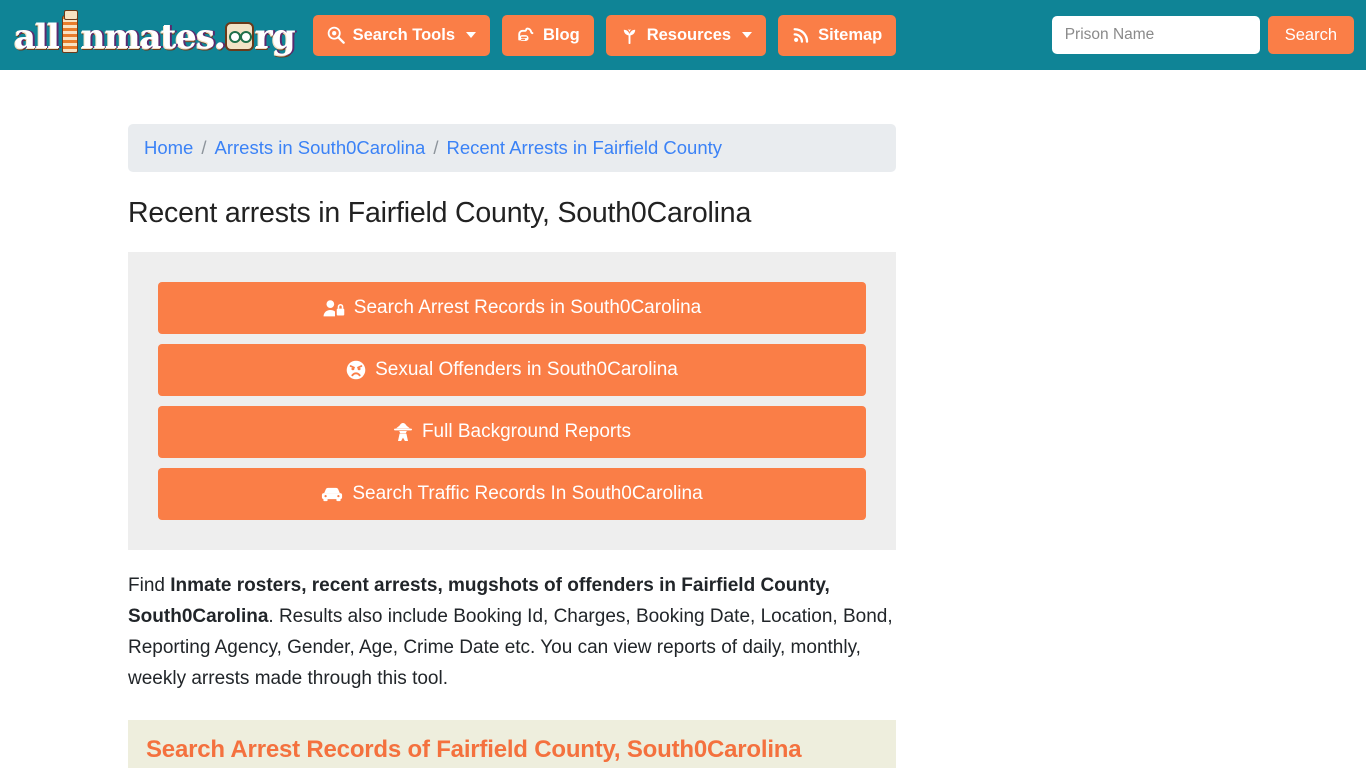 Image resolution: width=1366 pixels, height=768 pixels. Describe the element at coordinates (584, 148) in the screenshot. I see `breadcrumb-item-current: Recent Arrests in Fairfield County` at that location.